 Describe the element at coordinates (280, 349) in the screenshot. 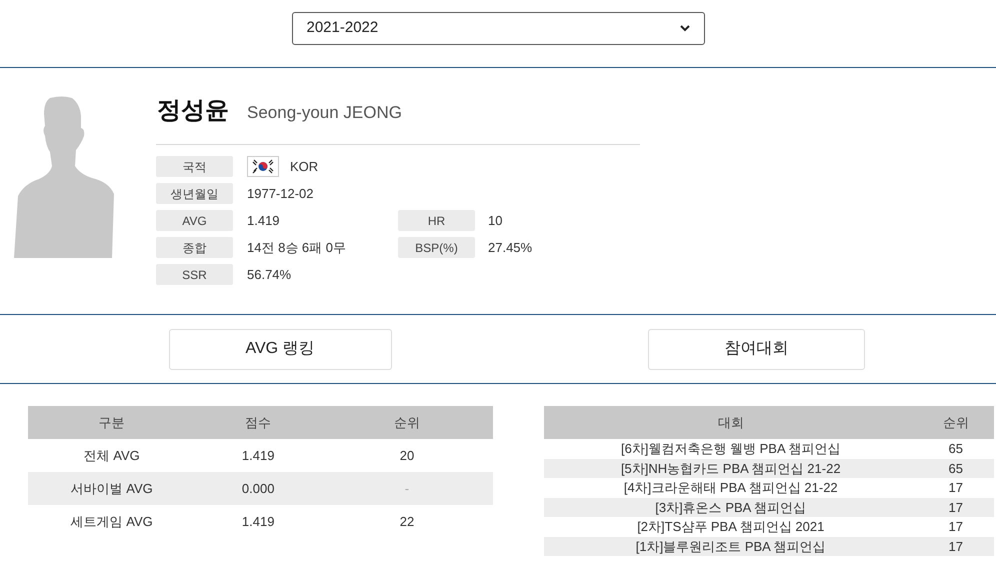

I see `avg-ranking-button: AVG 랭킹` at that location.